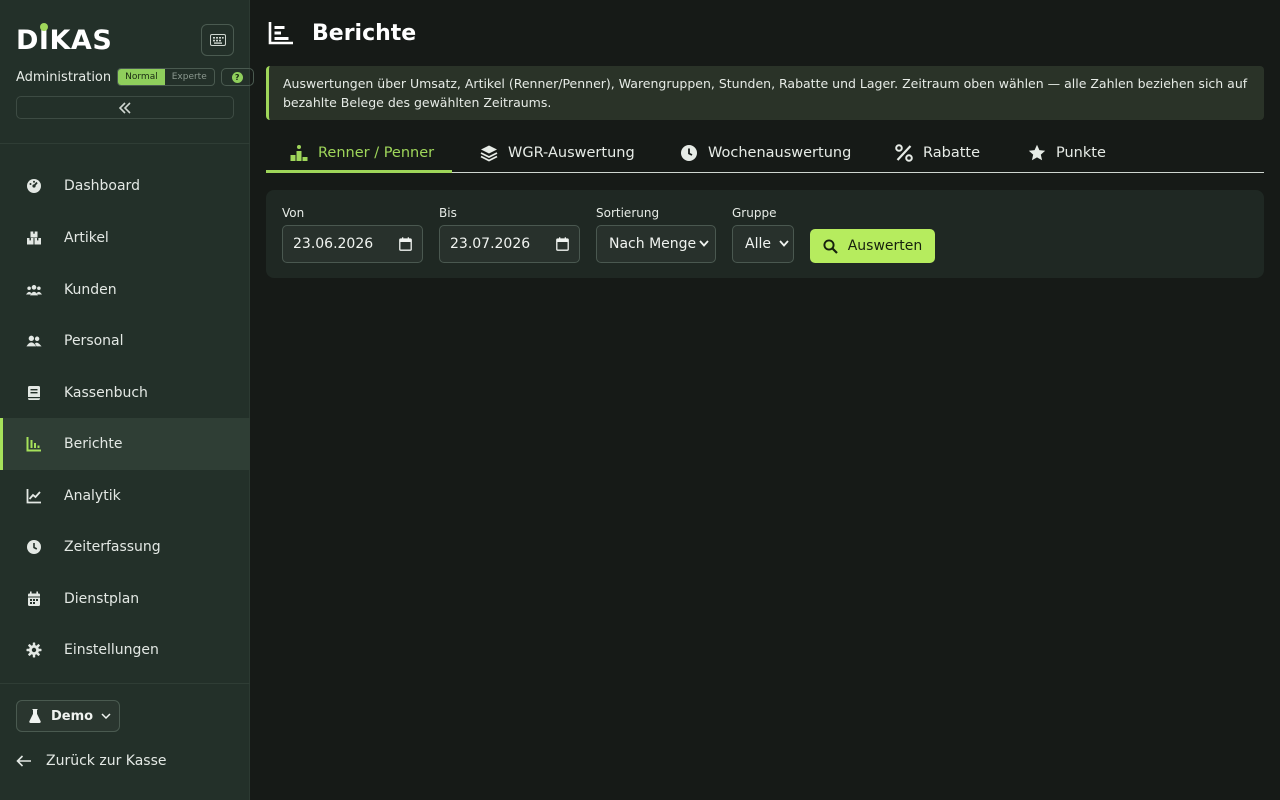  What do you see at coordinates (102, 599) in the screenshot?
I see `sidebar-item-label: Dienstplan` at bounding box center [102, 599].